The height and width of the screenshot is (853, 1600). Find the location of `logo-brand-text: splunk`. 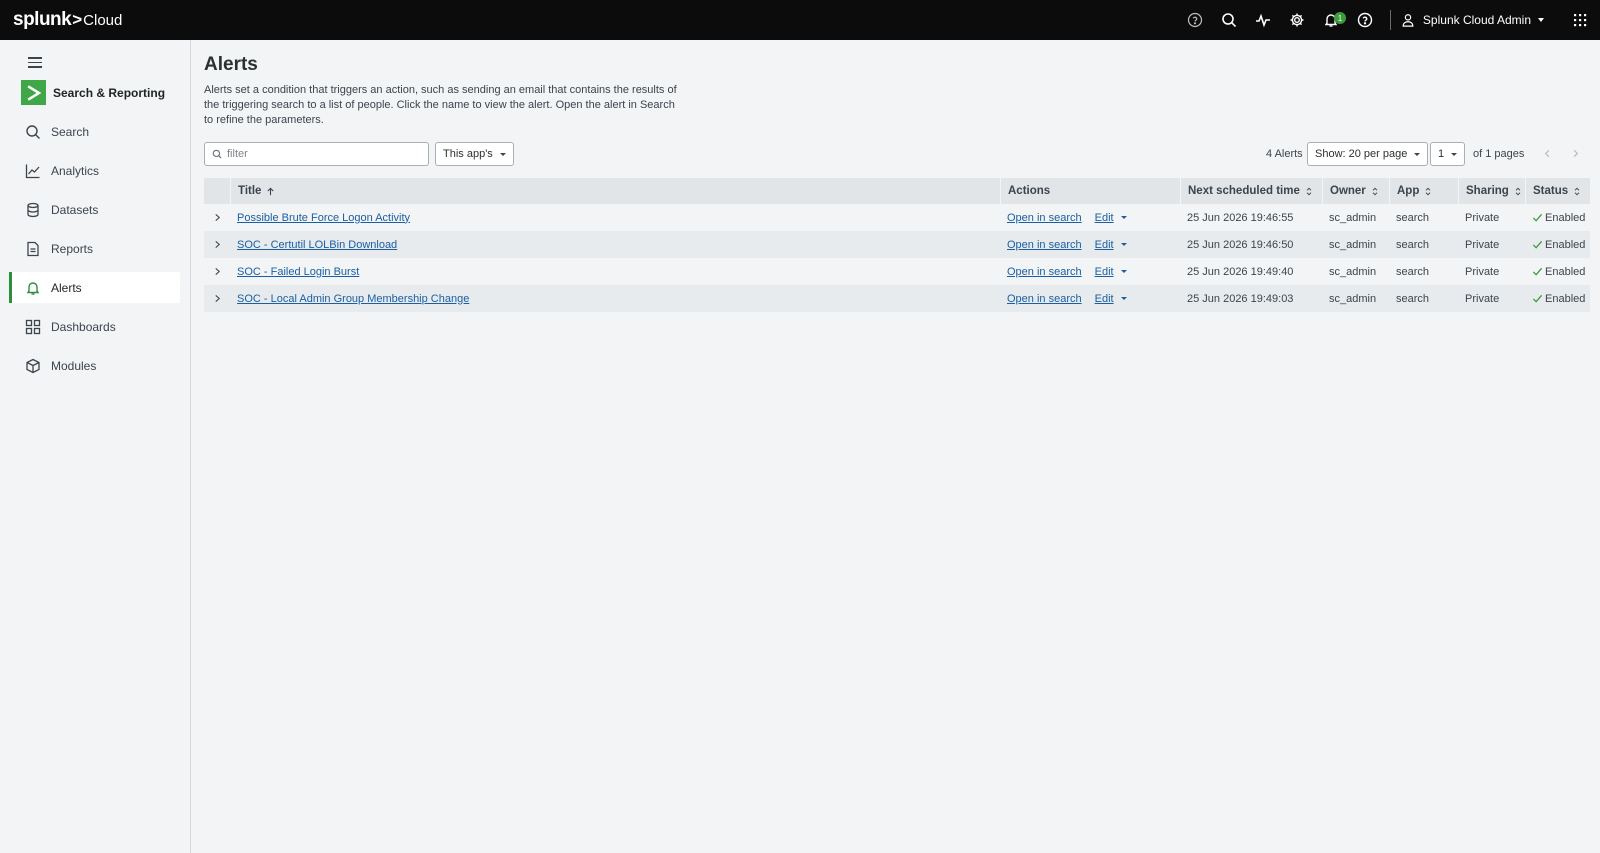

logo-brand-text: splunk is located at coordinates (42, 19).